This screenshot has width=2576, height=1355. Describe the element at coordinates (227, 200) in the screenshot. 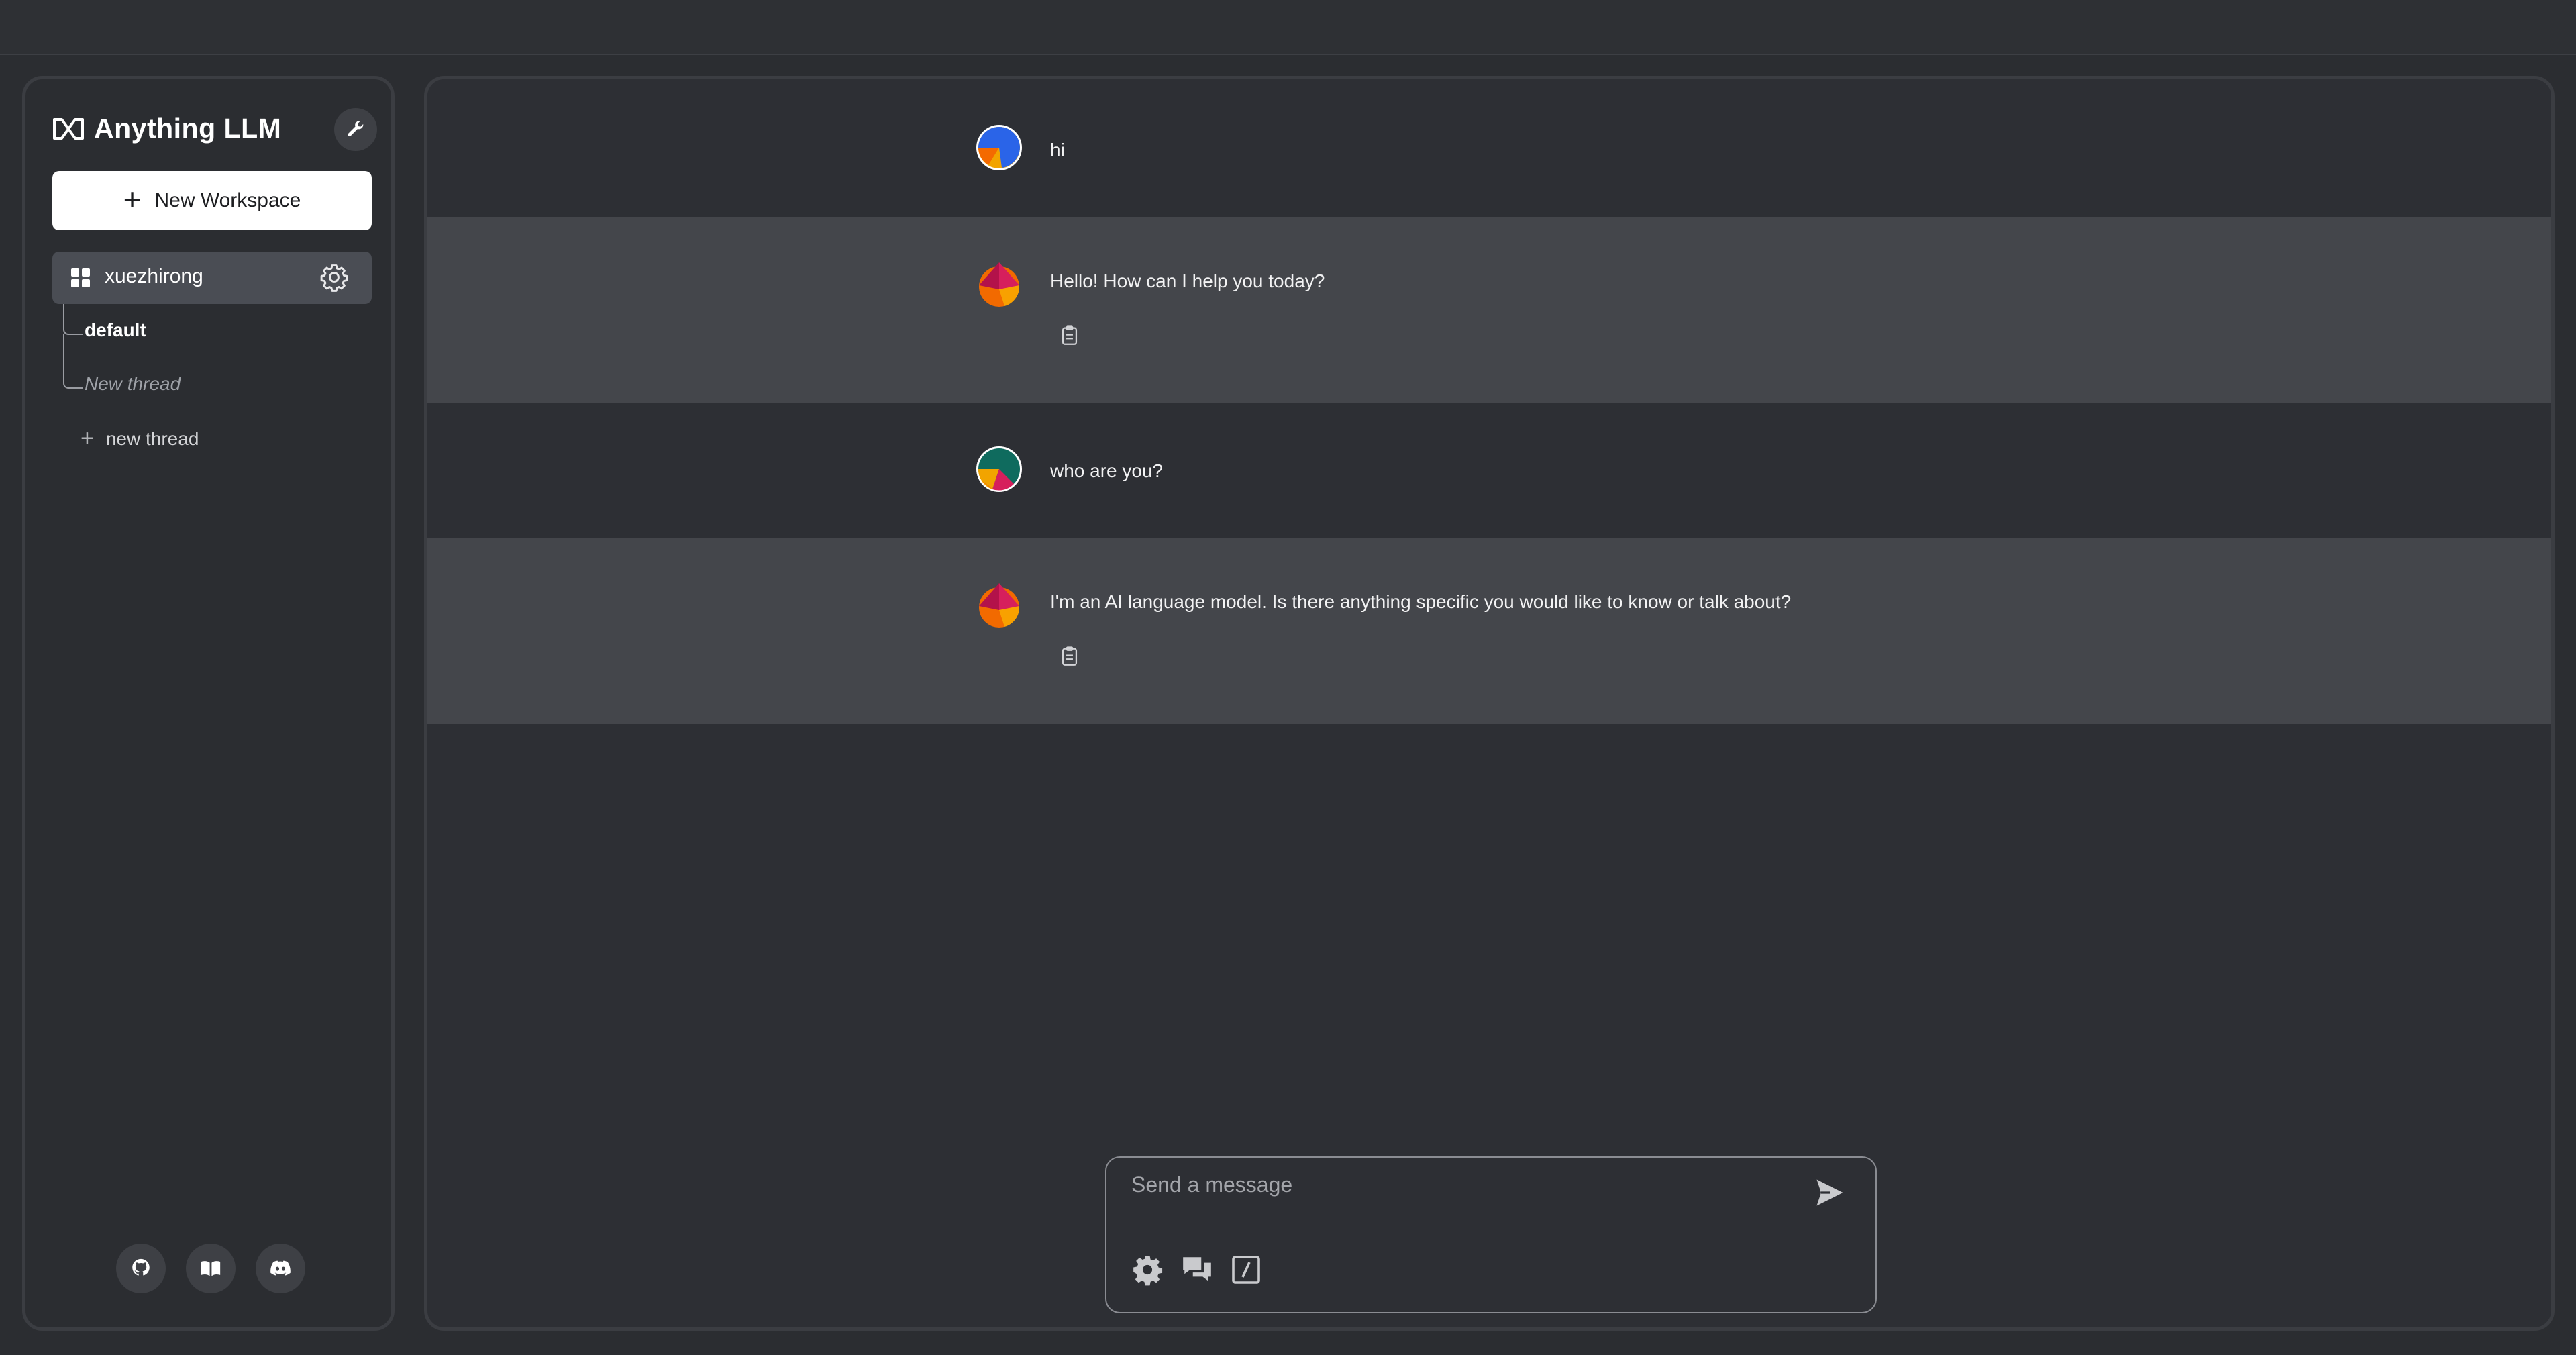

I see `new-workspace-label: New Workspace` at that location.